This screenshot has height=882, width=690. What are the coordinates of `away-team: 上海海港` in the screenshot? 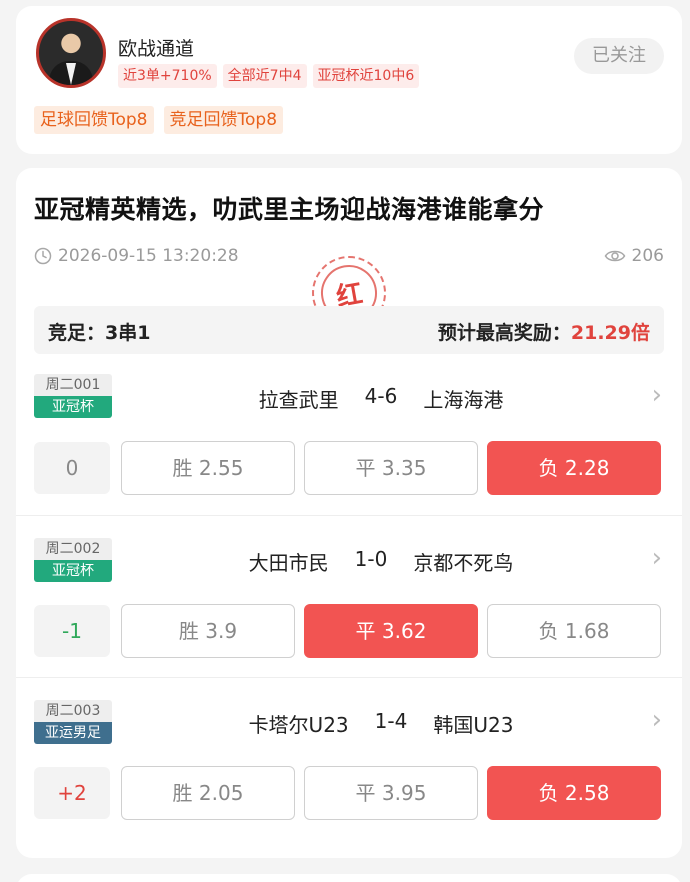 It's located at (463, 400).